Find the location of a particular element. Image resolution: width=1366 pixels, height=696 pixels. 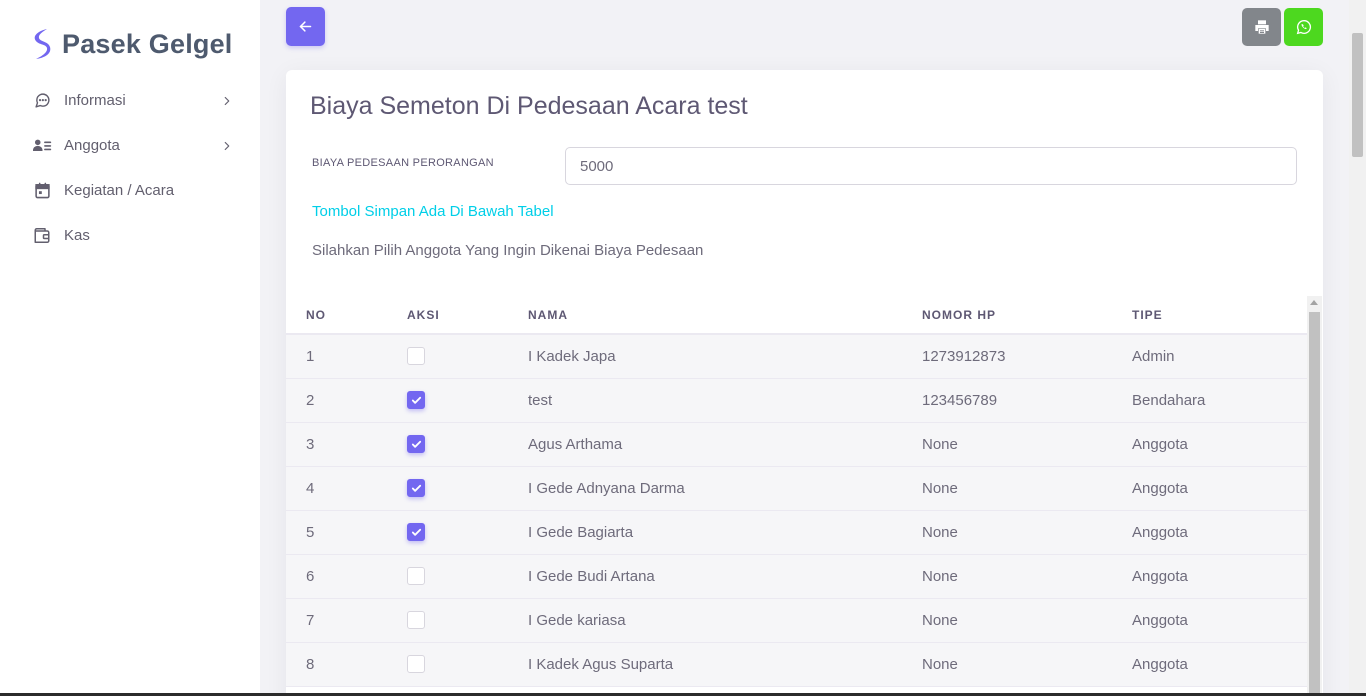

table-header-row: NO AKSI NAMA NOMOR HP TIPE is located at coordinates (796, 315).